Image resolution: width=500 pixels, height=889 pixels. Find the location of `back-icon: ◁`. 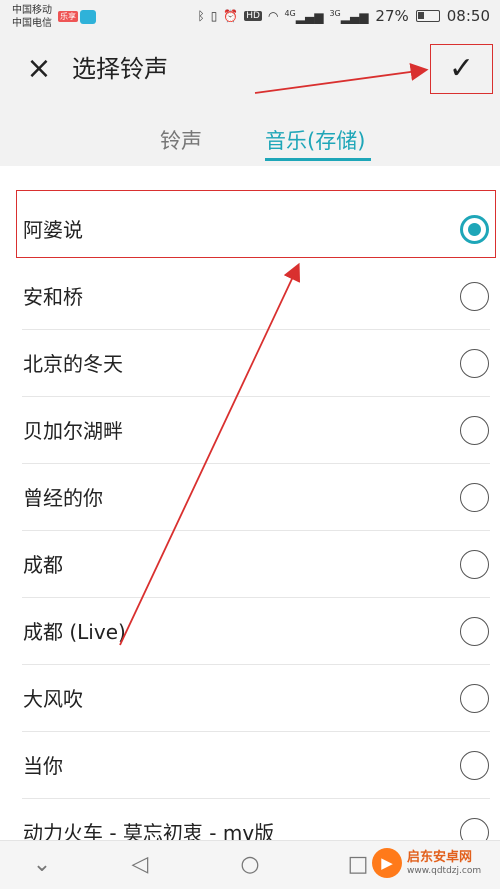

back-icon: ◁ is located at coordinates (140, 865).